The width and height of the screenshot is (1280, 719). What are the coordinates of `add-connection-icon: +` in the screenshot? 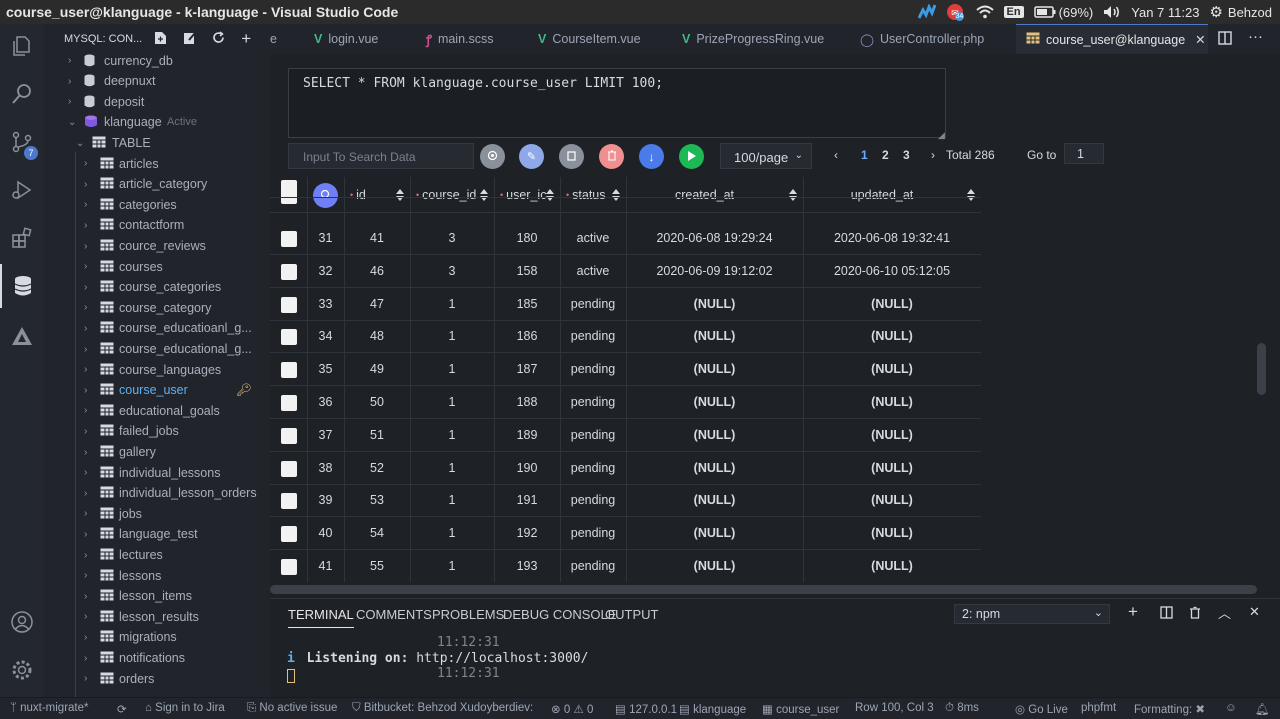 It's located at (246, 38).